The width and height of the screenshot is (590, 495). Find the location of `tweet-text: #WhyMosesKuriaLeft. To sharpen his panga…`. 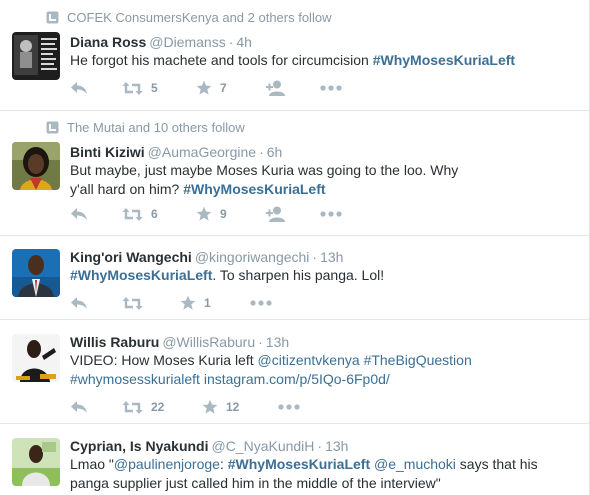

tweet-text: #WhyMosesKuriaLeft. To sharpen his panga… is located at coordinates (227, 275).